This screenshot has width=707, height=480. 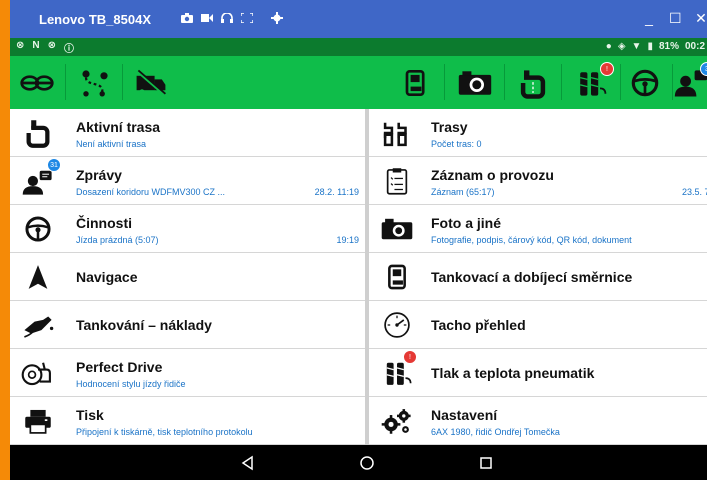 I want to click on minimize-icon: _, so click(x=649, y=18).